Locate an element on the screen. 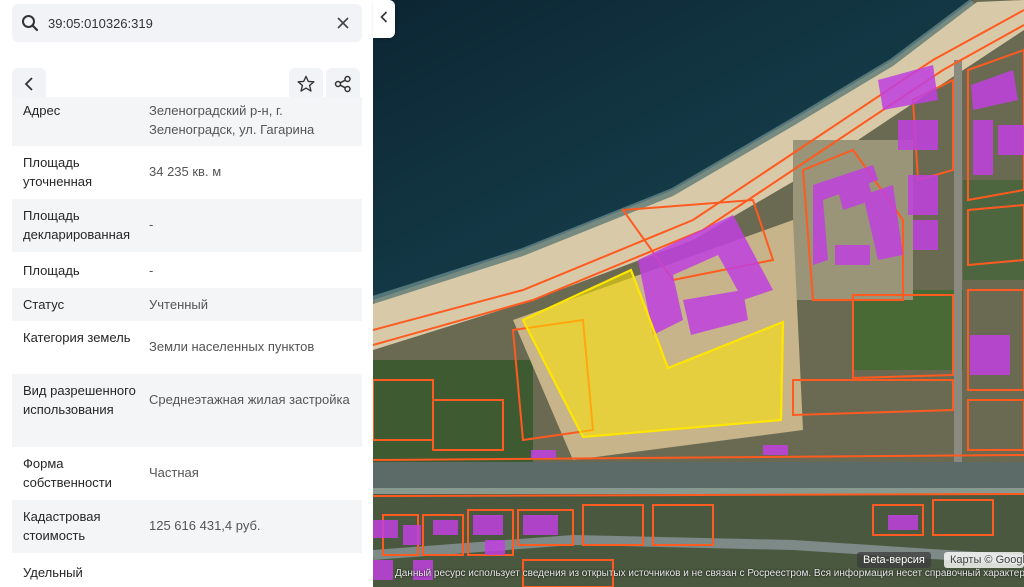  info-label: Кадастровая стоимость is located at coordinates (62, 526).